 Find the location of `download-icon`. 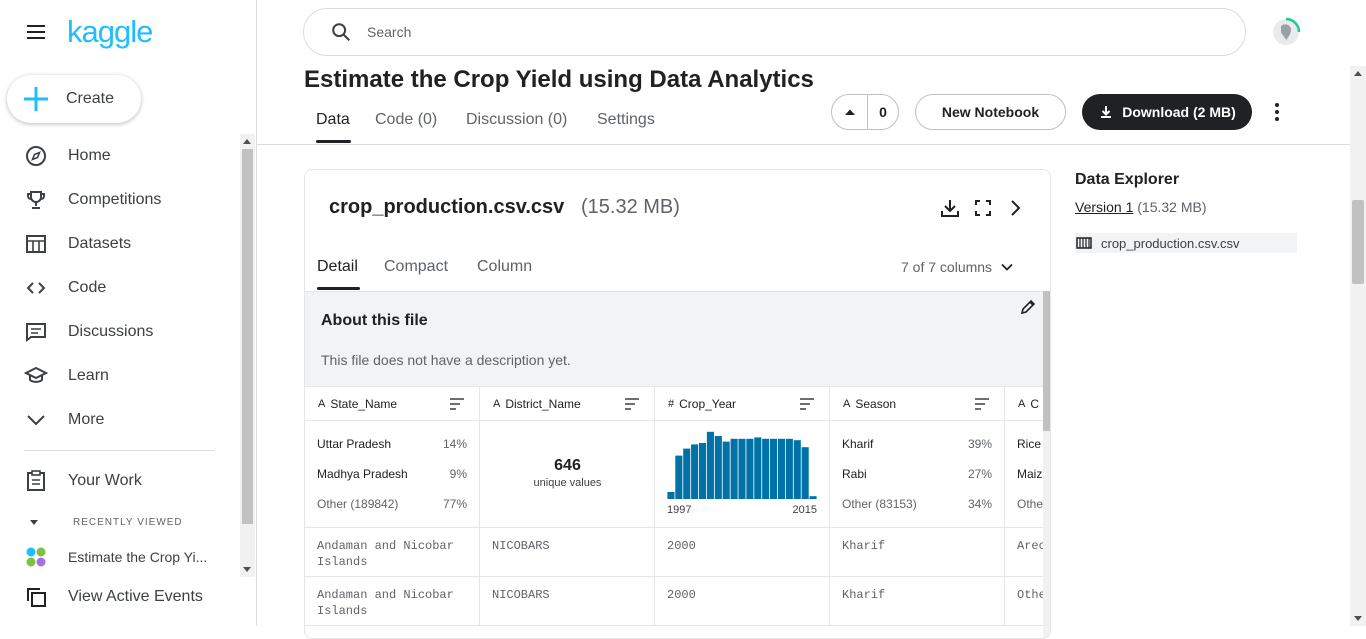

download-icon is located at coordinates (1106, 112).